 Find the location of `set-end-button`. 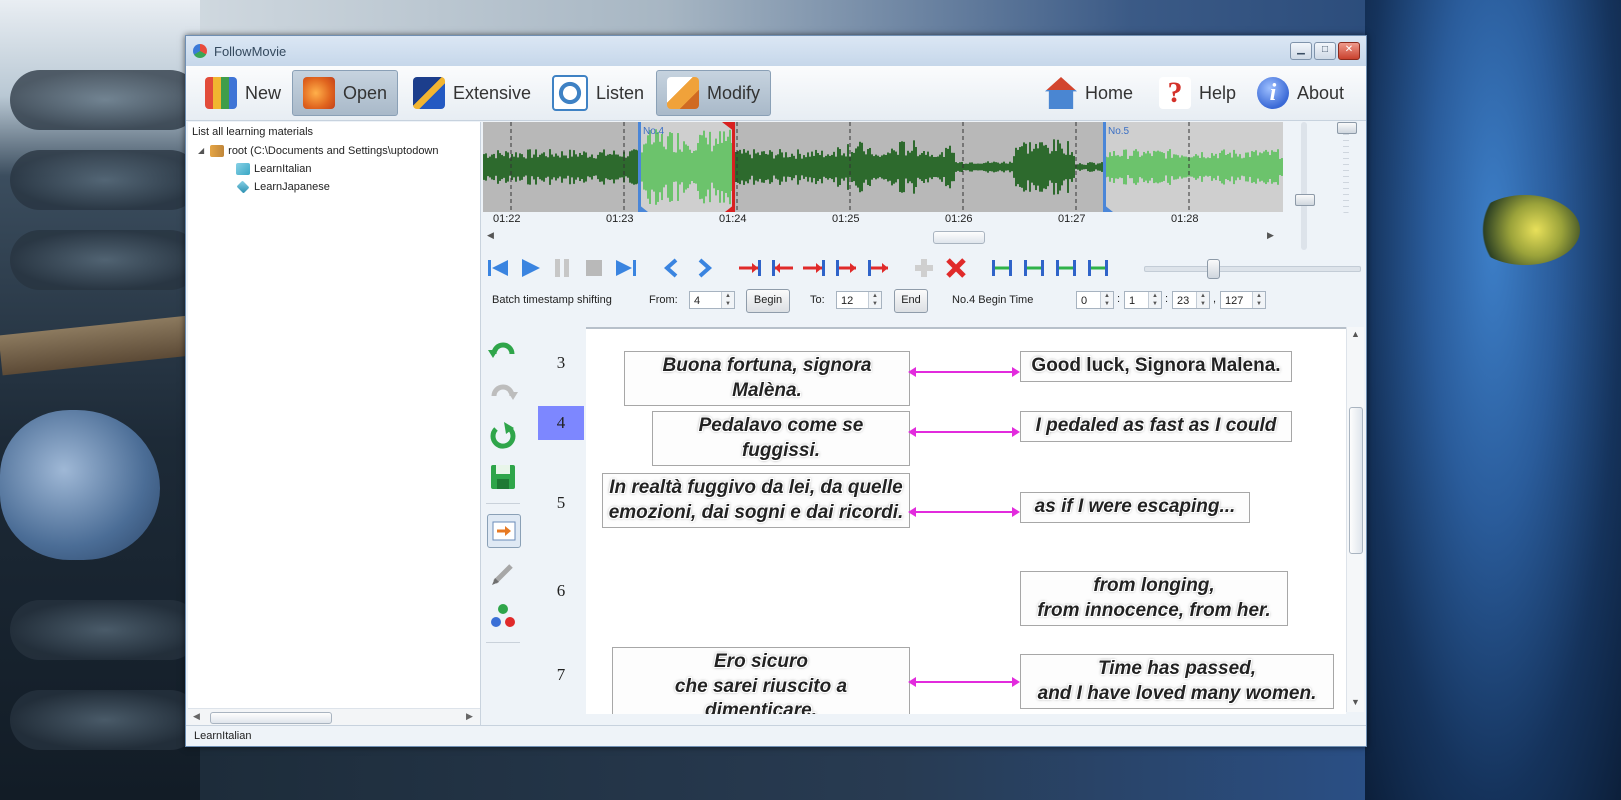

set-end-button is located at coordinates (814, 268).